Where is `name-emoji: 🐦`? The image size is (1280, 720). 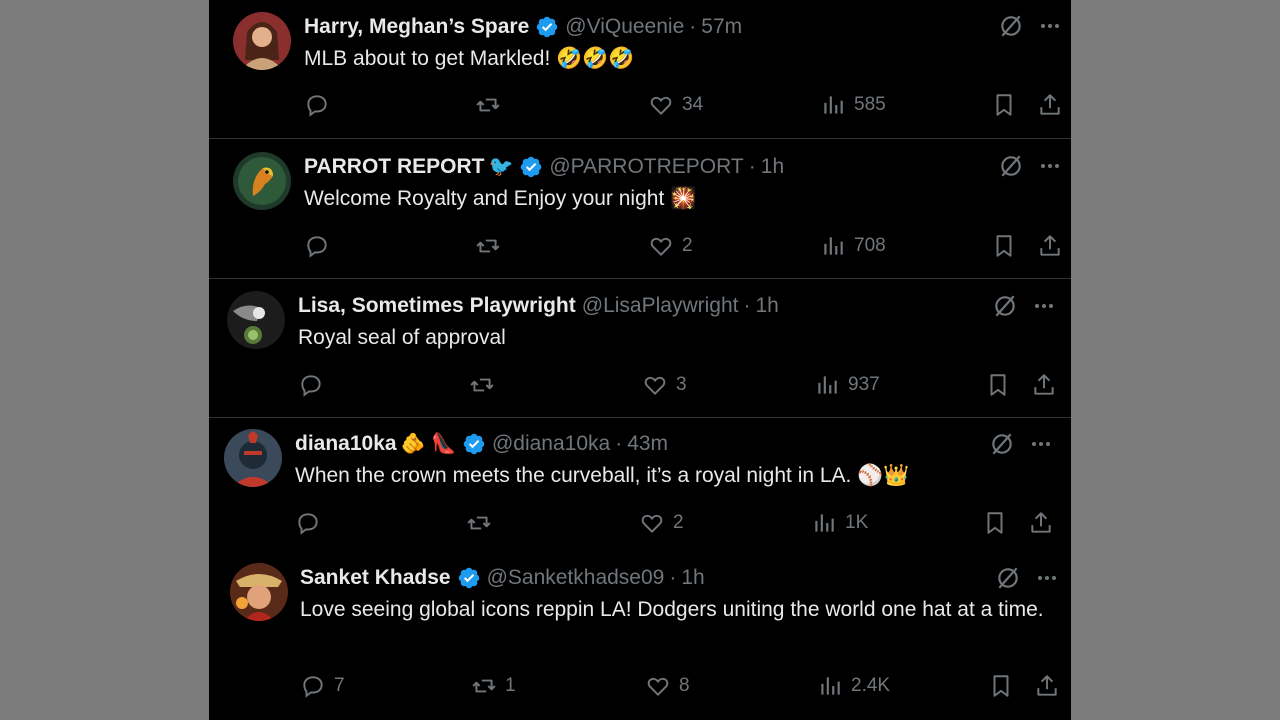
name-emoji: 🐦 is located at coordinates (501, 167).